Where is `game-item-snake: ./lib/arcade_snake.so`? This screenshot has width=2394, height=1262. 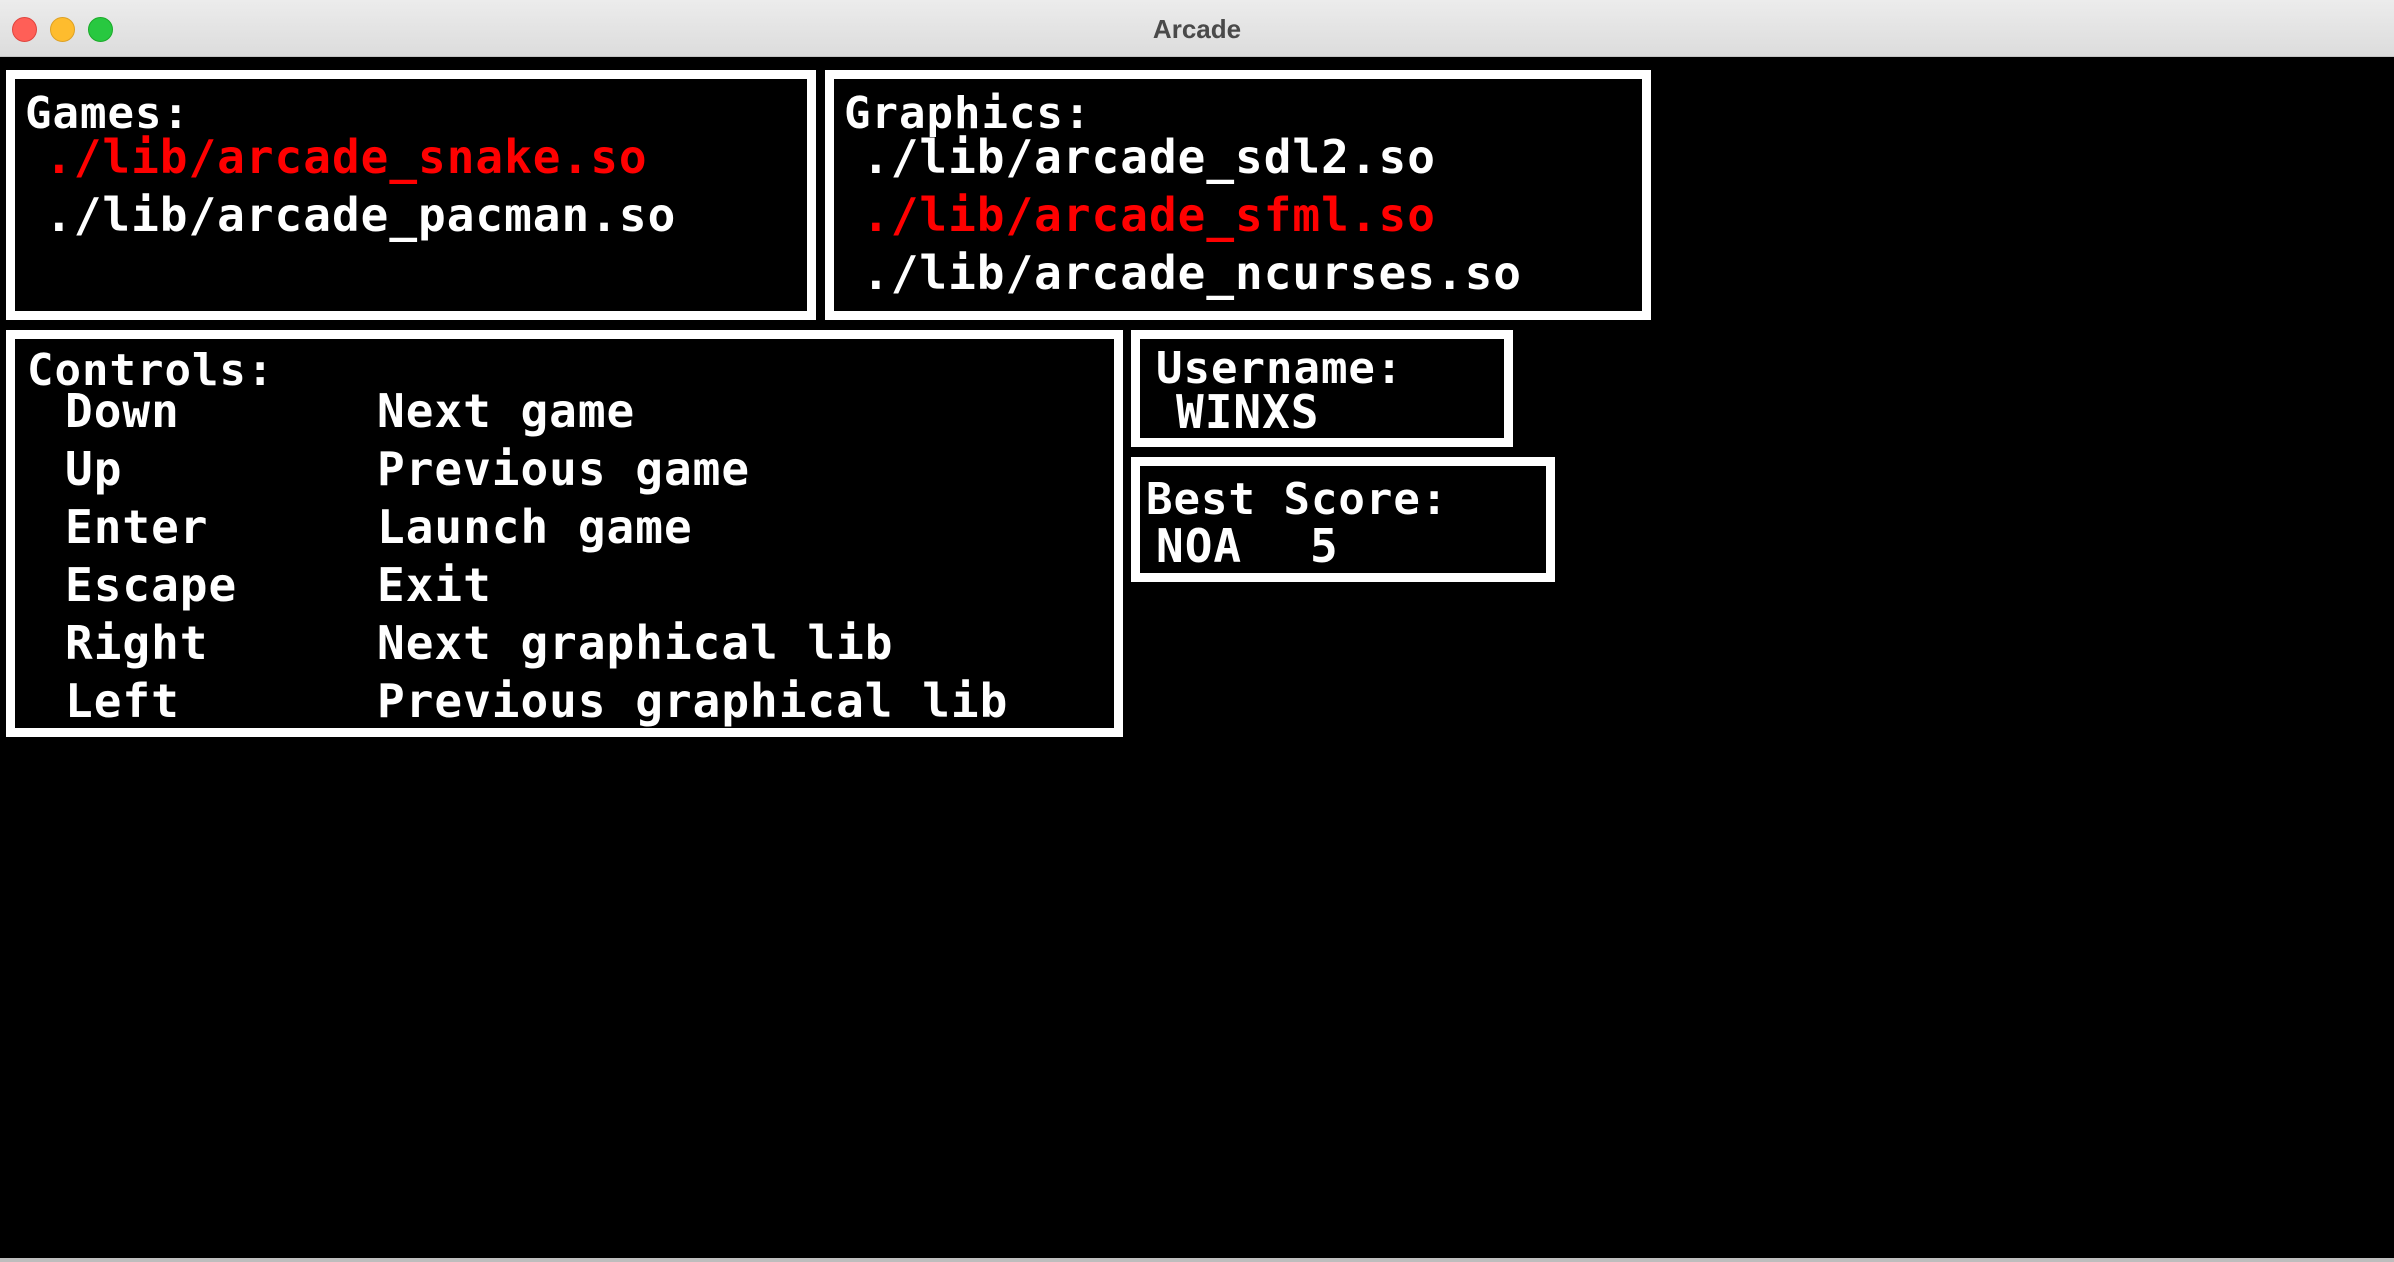
game-item-snake: ./lib/arcade_snake.so is located at coordinates (346, 157).